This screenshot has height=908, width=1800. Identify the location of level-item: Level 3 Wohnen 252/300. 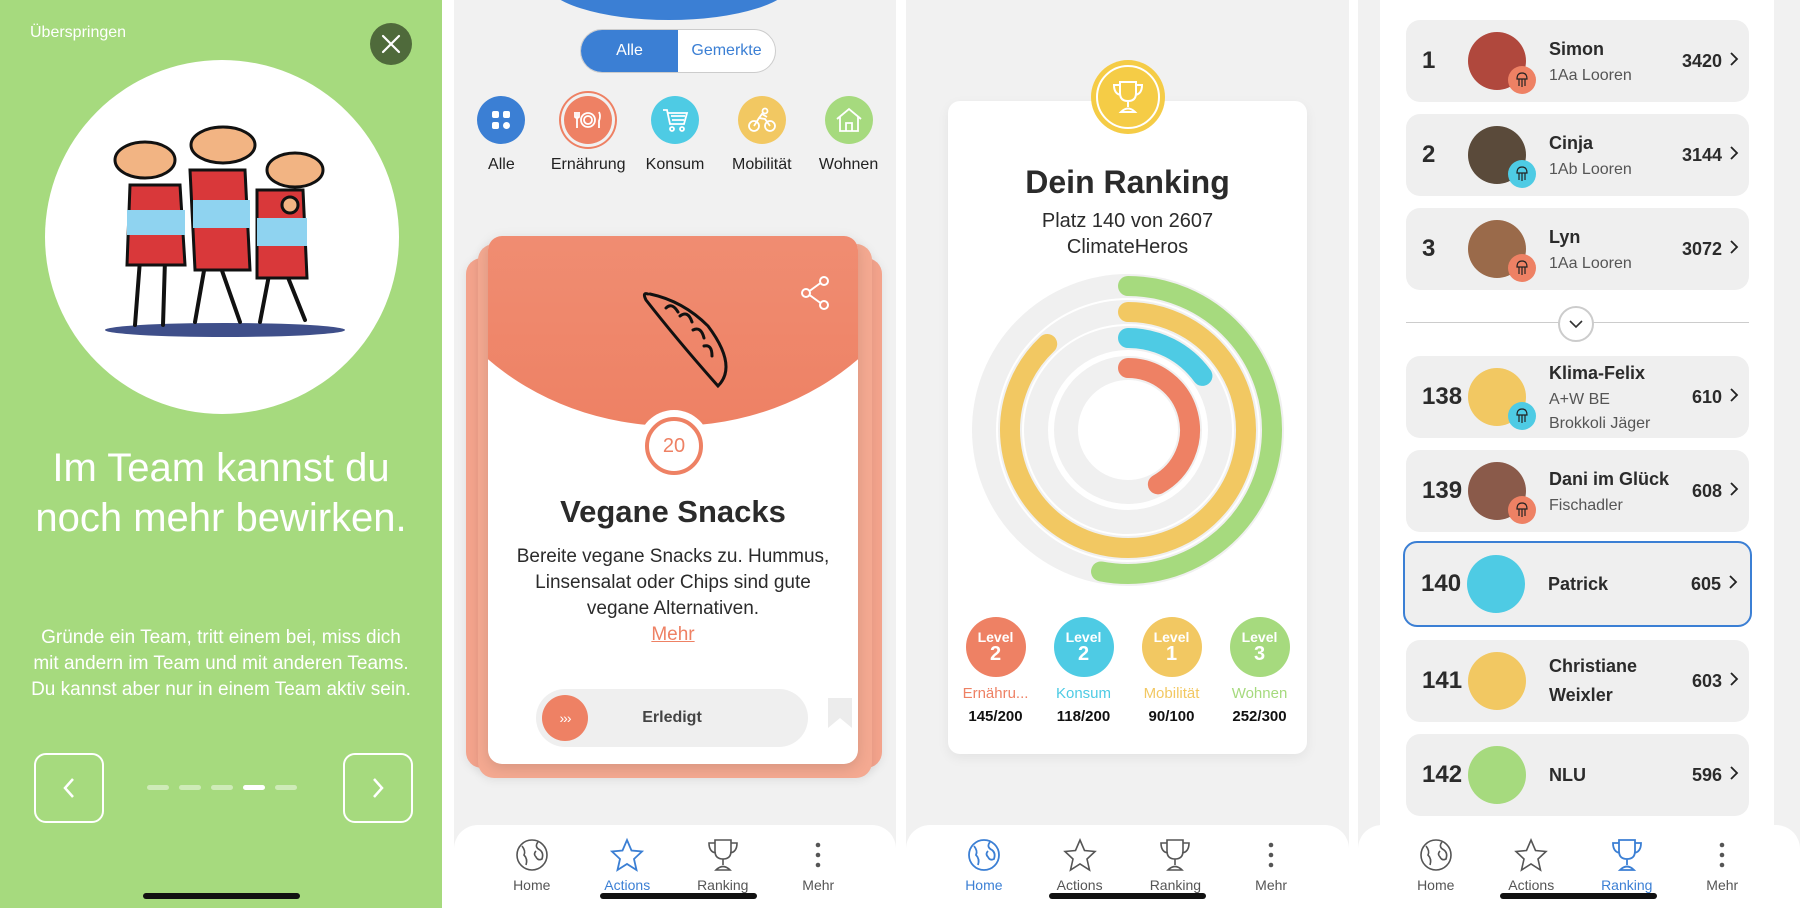
(1260, 671).